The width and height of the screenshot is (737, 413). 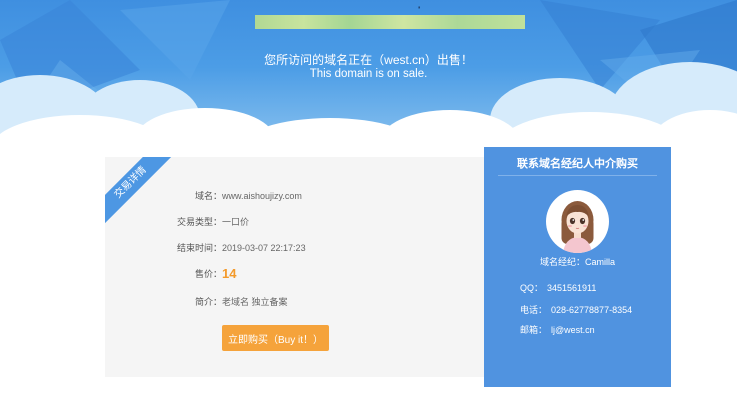 I want to click on domain-label: 域名：, so click(x=208, y=196).